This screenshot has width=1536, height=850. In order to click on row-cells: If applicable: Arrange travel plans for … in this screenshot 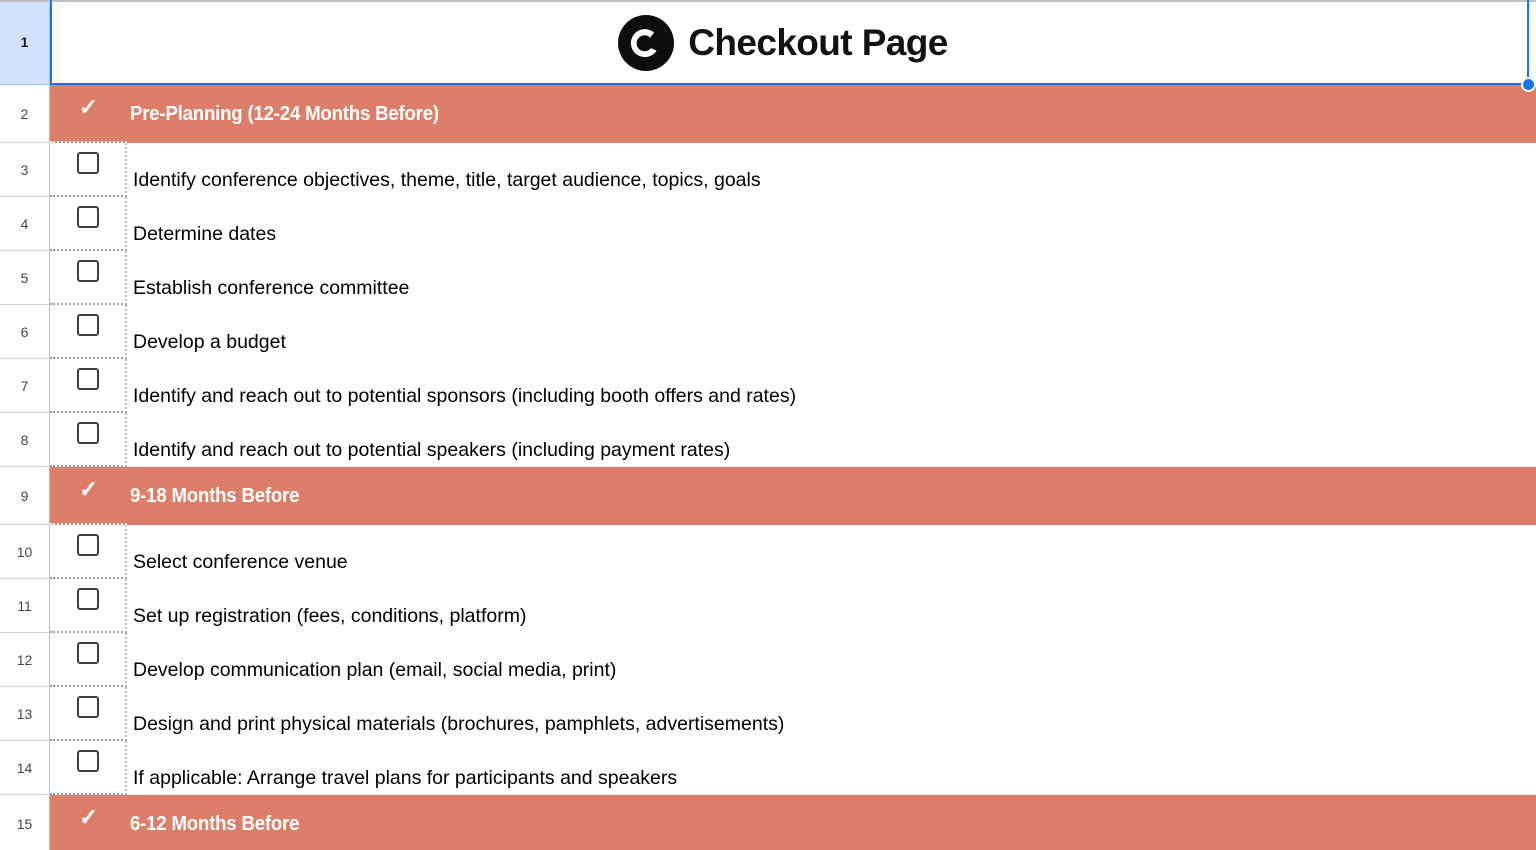, I will do `click(793, 768)`.